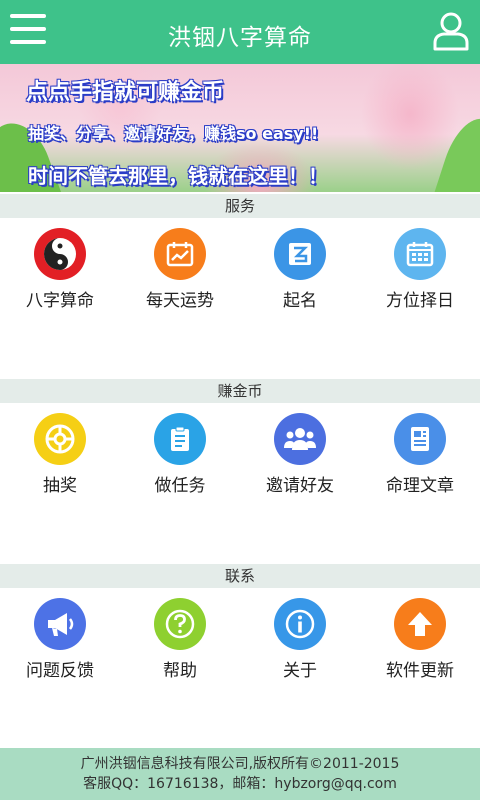  What do you see at coordinates (60, 301) in the screenshot?
I see `bazi-fortune-label: 八字算命` at bounding box center [60, 301].